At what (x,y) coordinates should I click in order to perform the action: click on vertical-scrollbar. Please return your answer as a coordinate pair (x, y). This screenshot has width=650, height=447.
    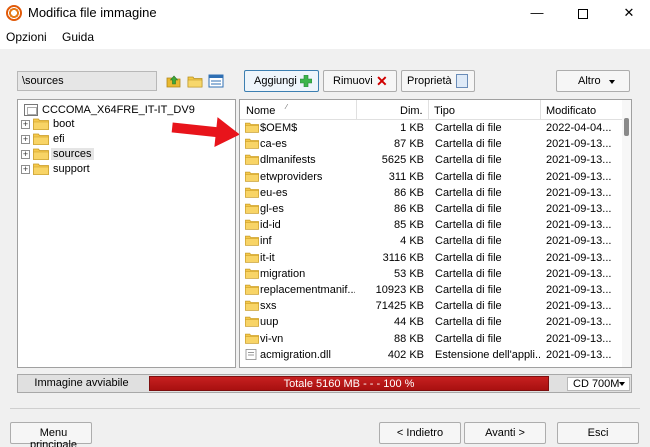
    Looking at the image, I should click on (626, 233).